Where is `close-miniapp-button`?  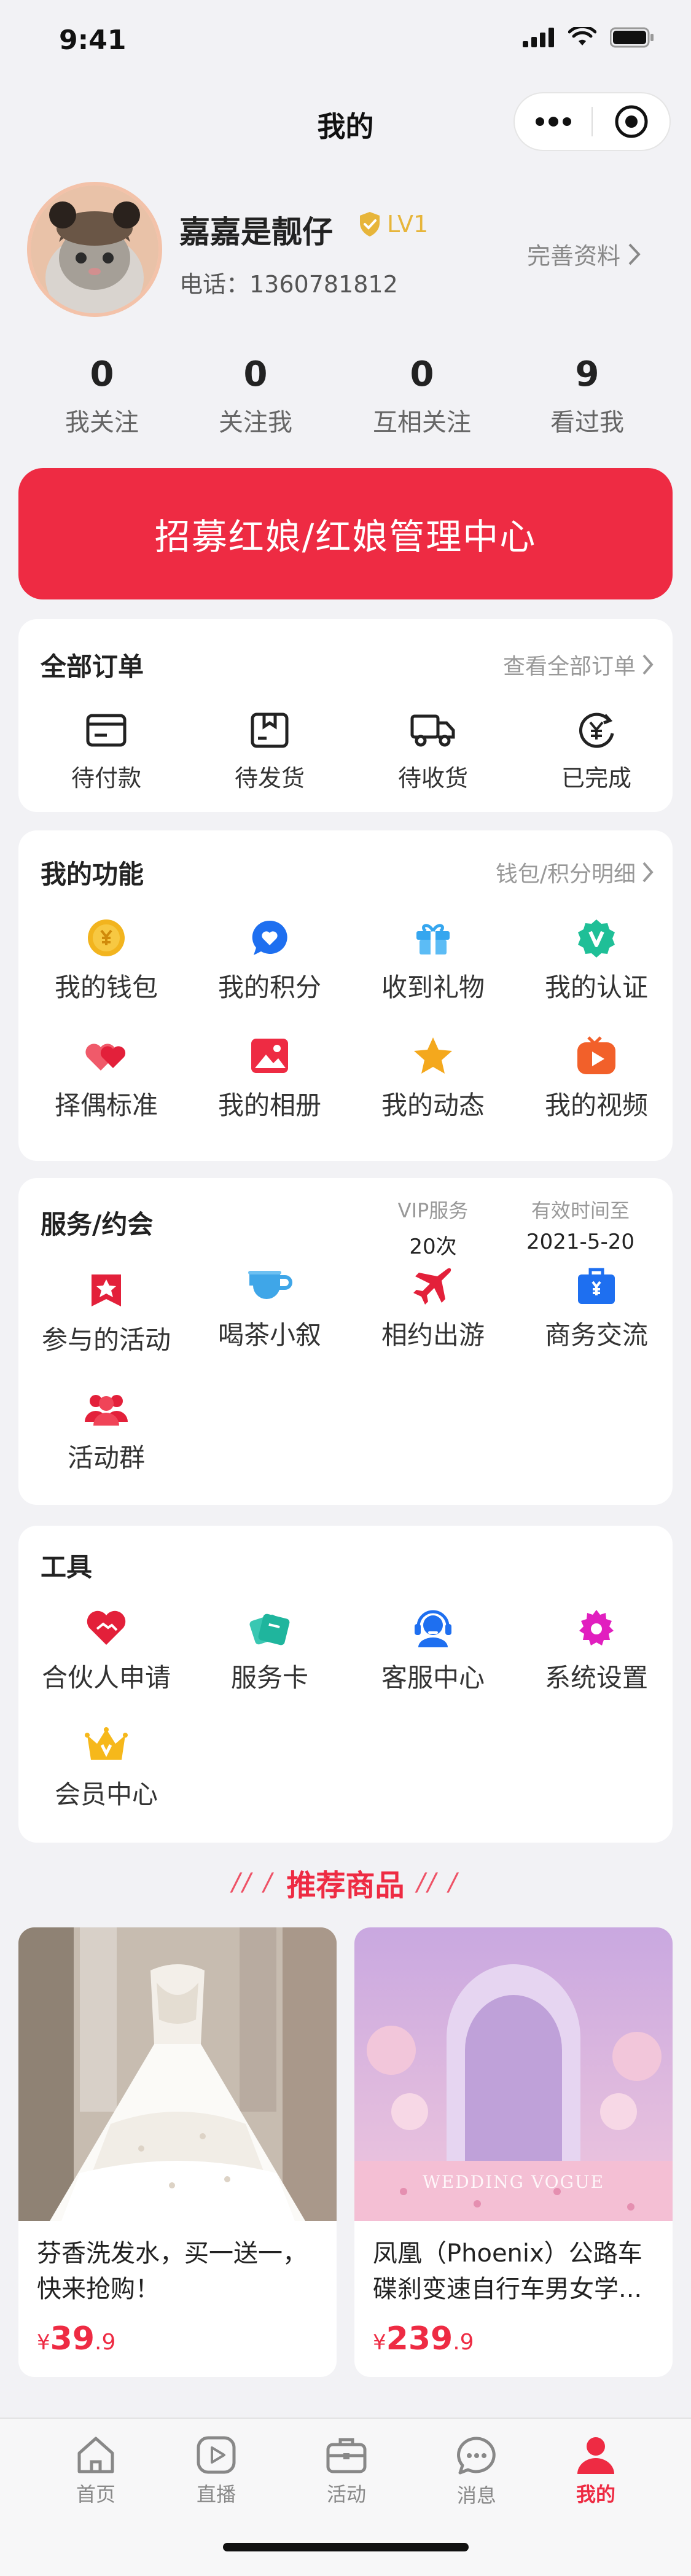
close-miniapp-button is located at coordinates (631, 121).